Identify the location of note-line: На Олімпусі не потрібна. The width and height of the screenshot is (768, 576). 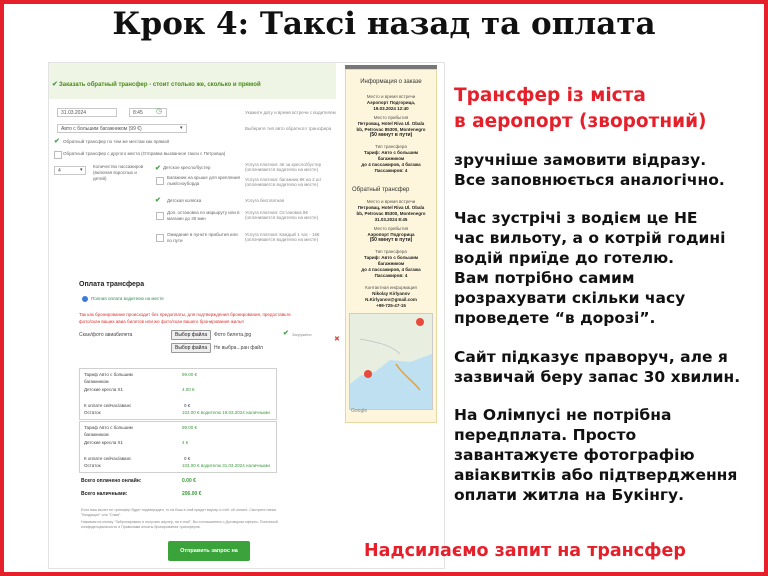
(563, 415).